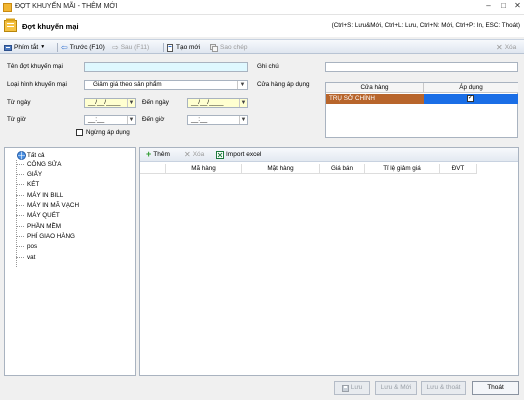 The image size is (524, 400). What do you see at coordinates (8, 47) in the screenshot?
I see `keyboard-icon` at bounding box center [8, 47].